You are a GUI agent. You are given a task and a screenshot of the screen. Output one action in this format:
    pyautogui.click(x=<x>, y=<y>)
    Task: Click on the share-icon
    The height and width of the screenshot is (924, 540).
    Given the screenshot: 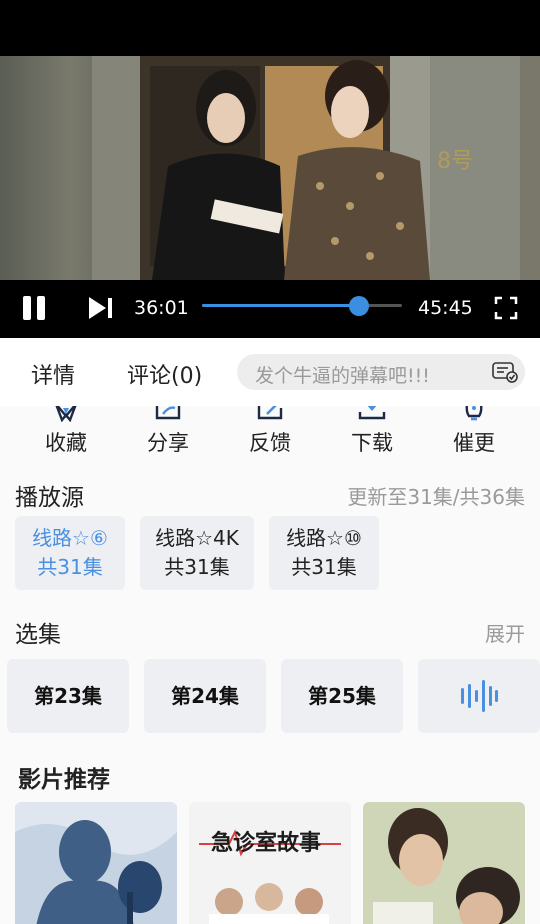 What is the action you would take?
    pyautogui.click(x=168, y=413)
    